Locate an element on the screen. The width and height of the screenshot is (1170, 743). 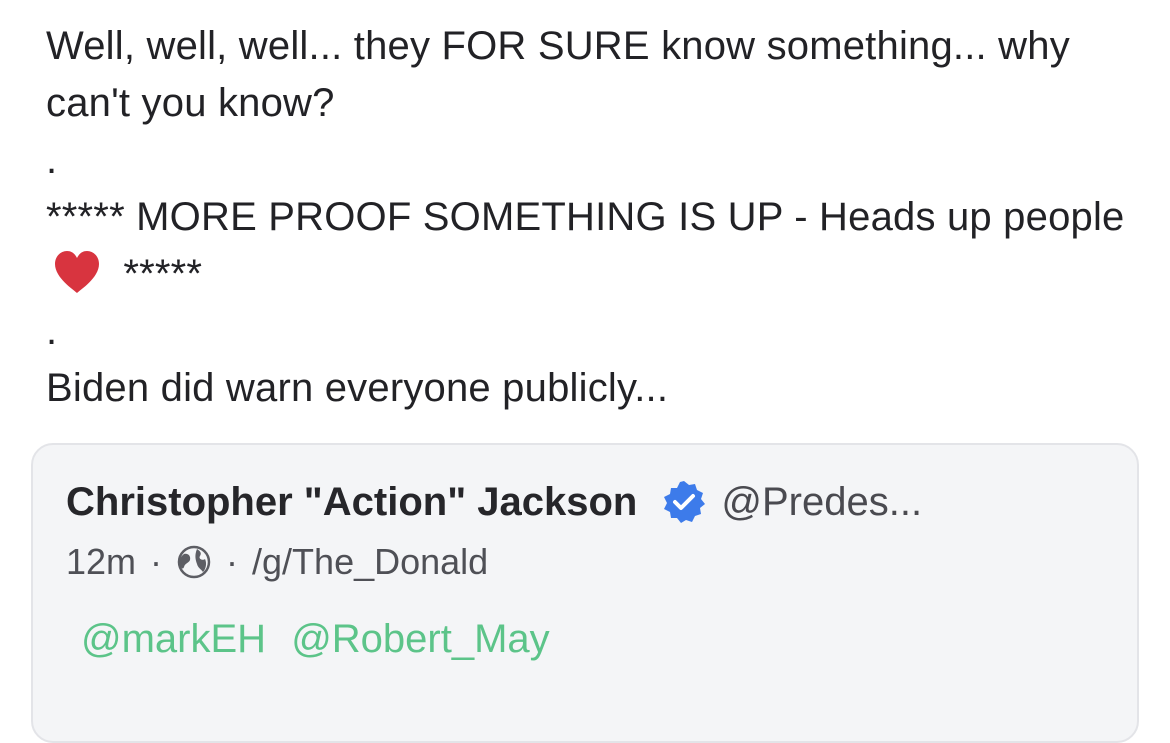
mention-link: @markEH is located at coordinates (173, 639).